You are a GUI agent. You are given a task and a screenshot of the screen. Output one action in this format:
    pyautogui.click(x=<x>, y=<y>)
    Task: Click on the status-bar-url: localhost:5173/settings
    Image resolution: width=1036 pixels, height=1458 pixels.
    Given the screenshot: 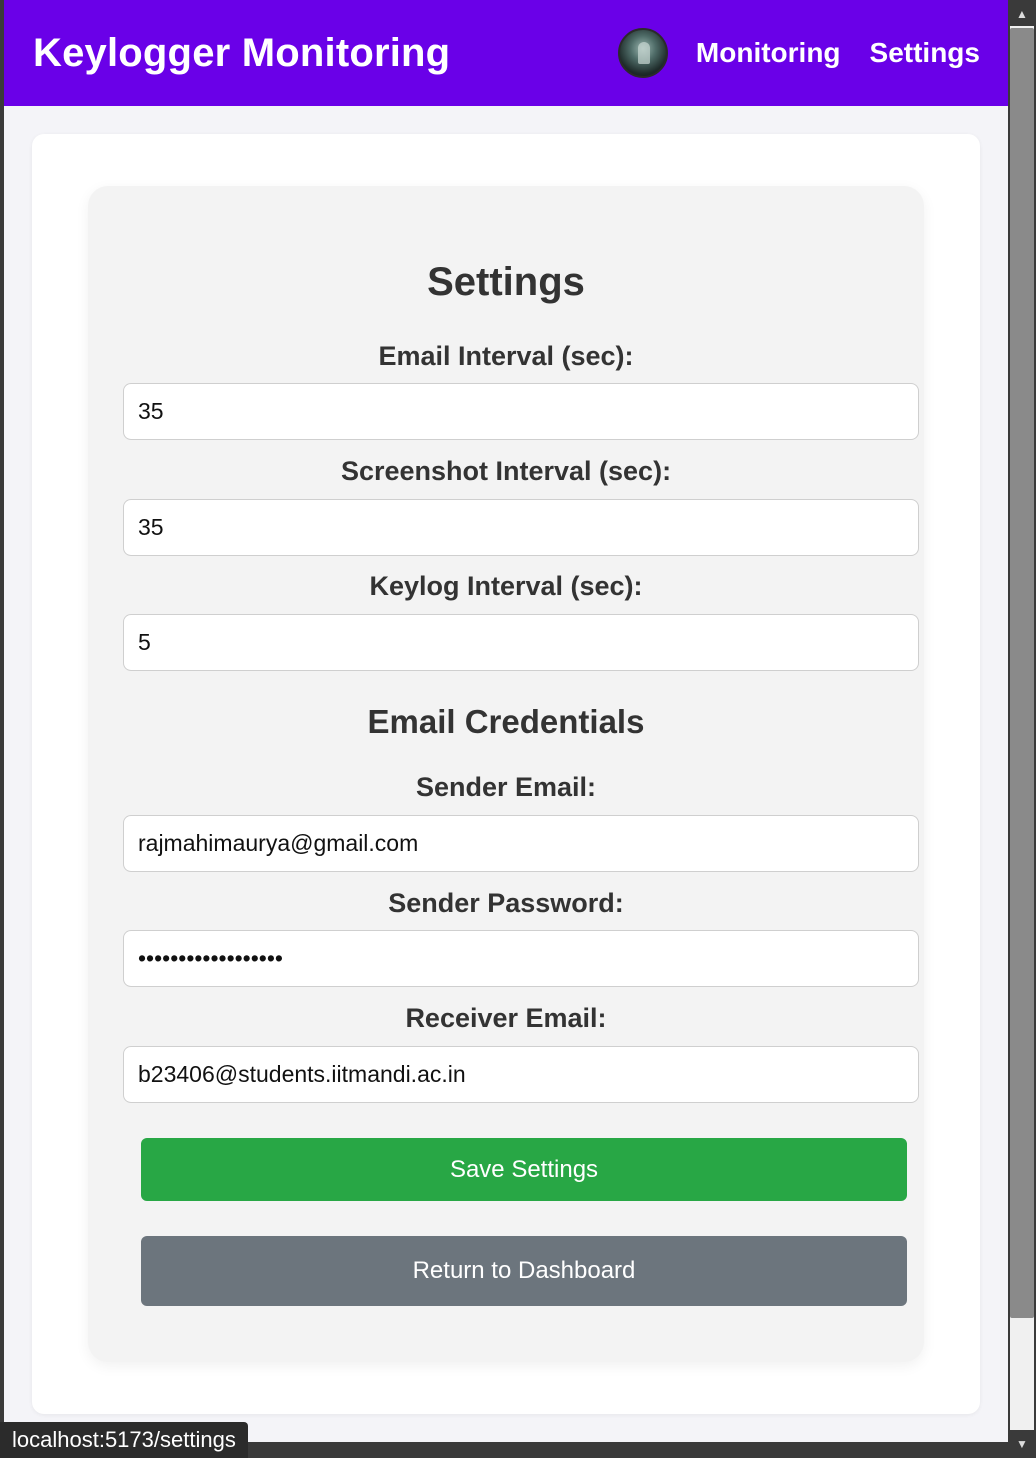 What is the action you would take?
    pyautogui.click(x=124, y=1440)
    